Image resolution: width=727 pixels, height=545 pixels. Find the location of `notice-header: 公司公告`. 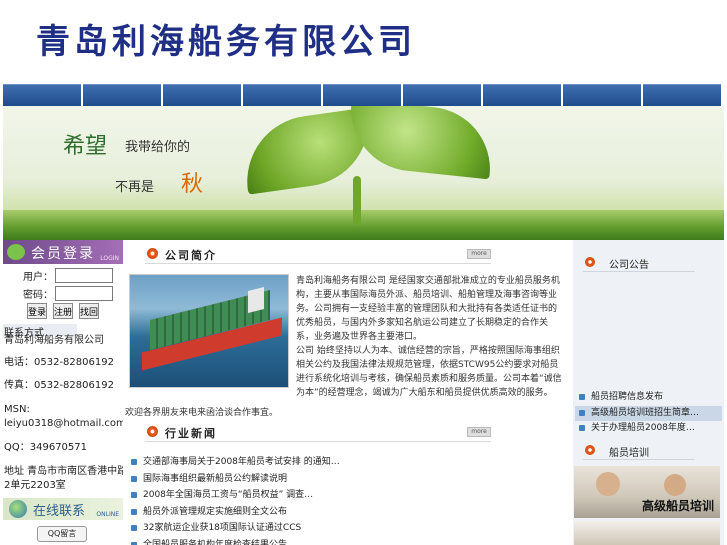

notice-header: 公司公告 is located at coordinates (639, 263).